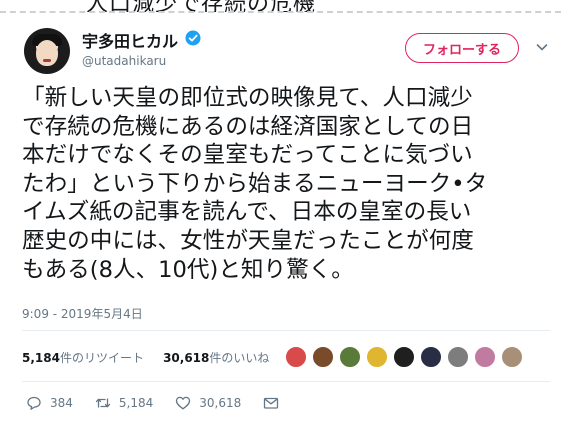  What do you see at coordinates (280, 12) in the screenshot?
I see `top-divider` at bounding box center [280, 12].